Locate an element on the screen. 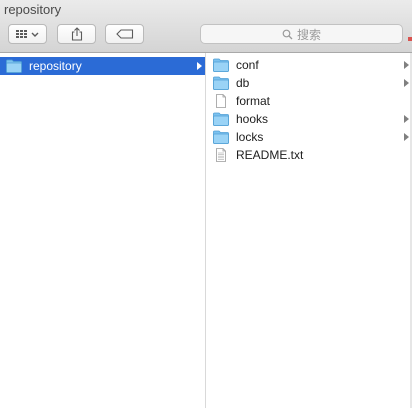 This screenshot has height=408, width=412. list-item-locks: locks is located at coordinates (309, 137).